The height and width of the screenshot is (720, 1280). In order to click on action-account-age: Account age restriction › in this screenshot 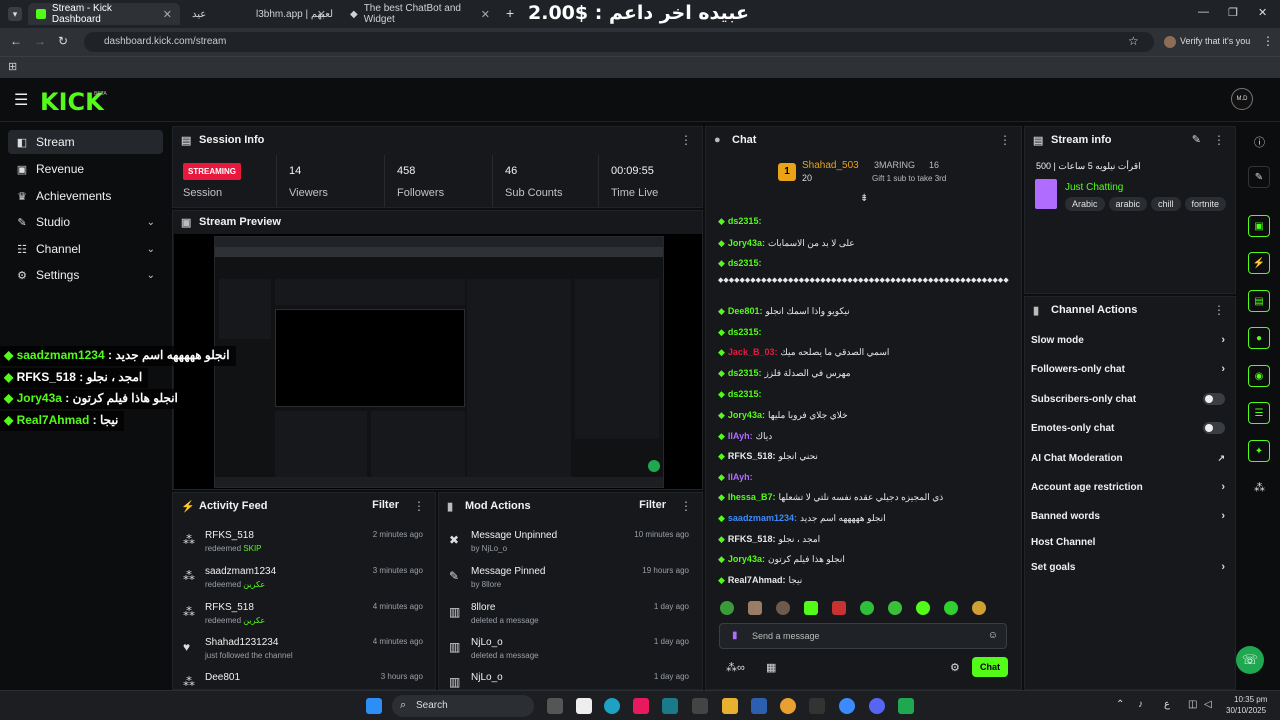, I will do `click(1131, 487)`.